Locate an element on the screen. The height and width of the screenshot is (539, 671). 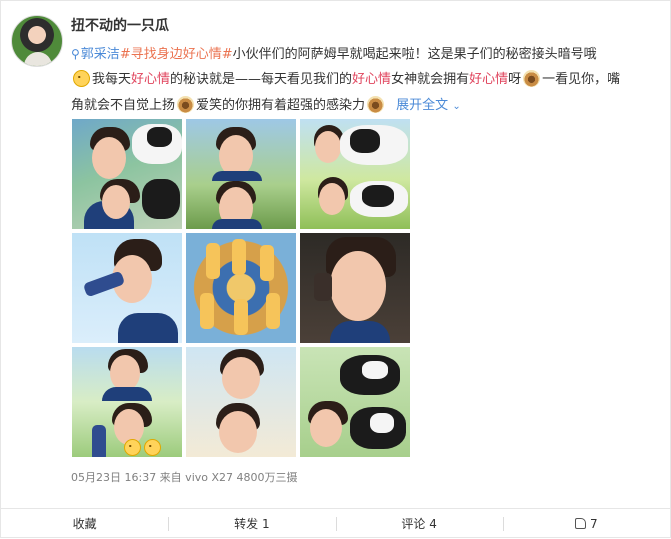
like-button: 7 is located at coordinates (586, 524).